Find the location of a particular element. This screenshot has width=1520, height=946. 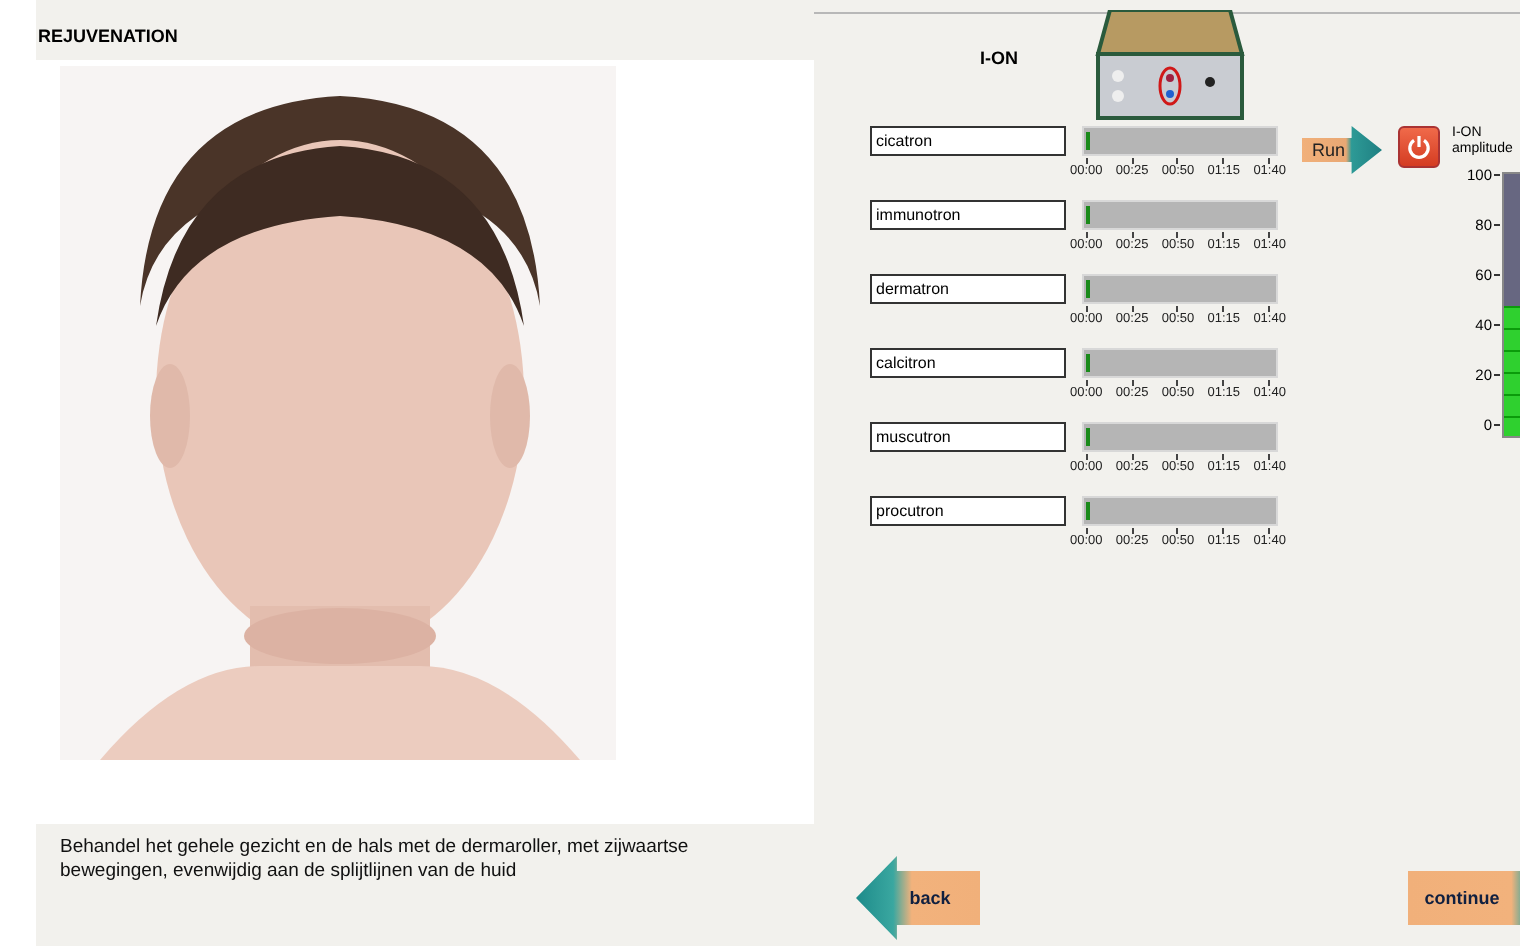

program-field: muscutron is located at coordinates (968, 437).